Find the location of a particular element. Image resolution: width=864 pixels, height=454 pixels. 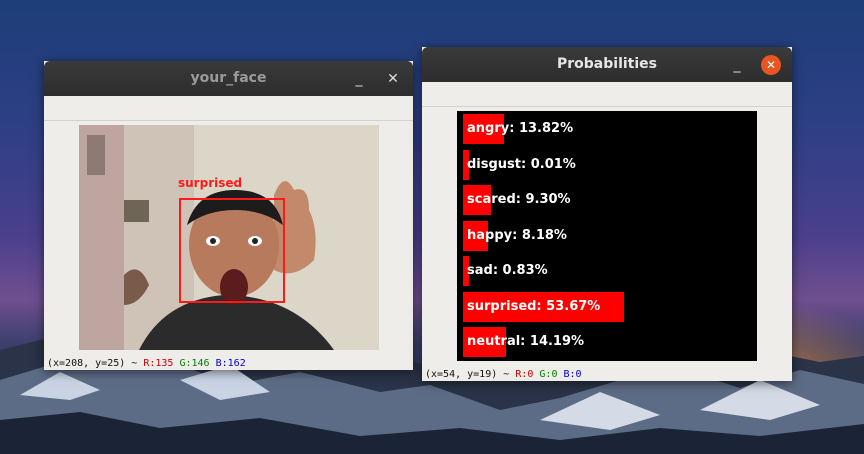

probability-label: scared: 9.30% is located at coordinates (519, 199).